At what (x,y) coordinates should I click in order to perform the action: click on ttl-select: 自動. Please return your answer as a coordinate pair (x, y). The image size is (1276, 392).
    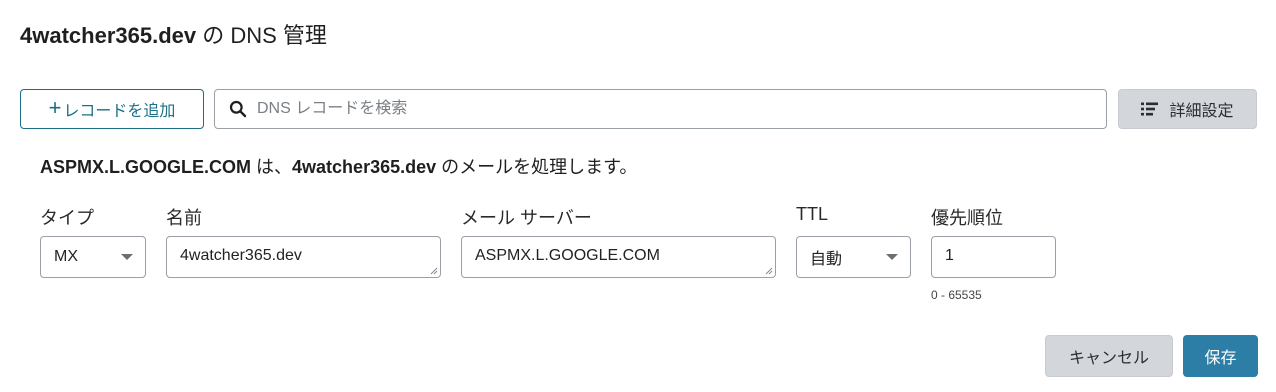
    Looking at the image, I should click on (853, 257).